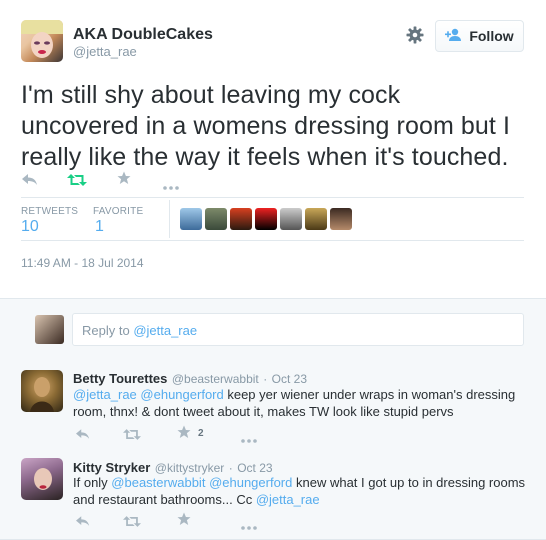 This screenshot has width=546, height=540. I want to click on current-user-avatar, so click(49, 329).